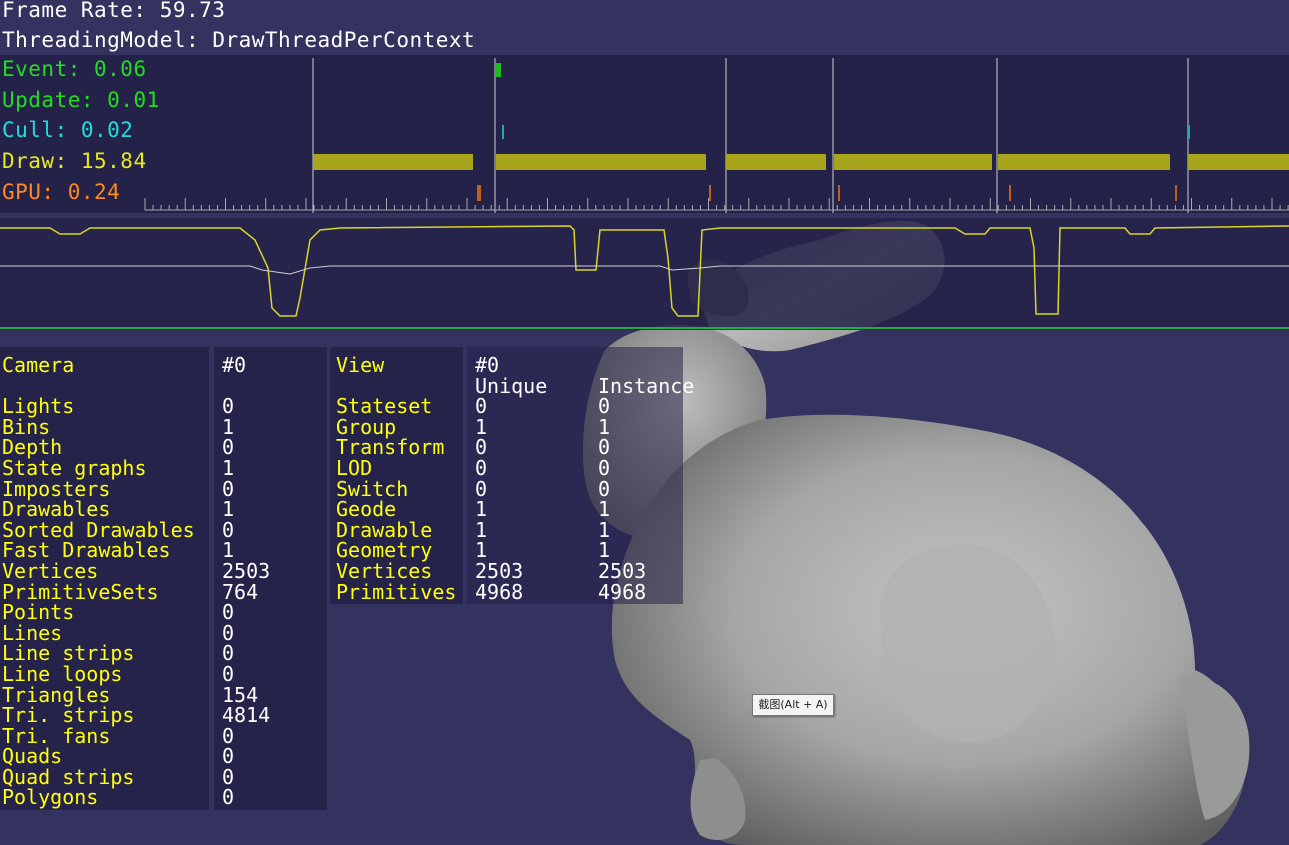 The image size is (1289, 845). Describe the element at coordinates (68, 715) in the screenshot. I see `camera-stat-label: Tri. strips` at that location.